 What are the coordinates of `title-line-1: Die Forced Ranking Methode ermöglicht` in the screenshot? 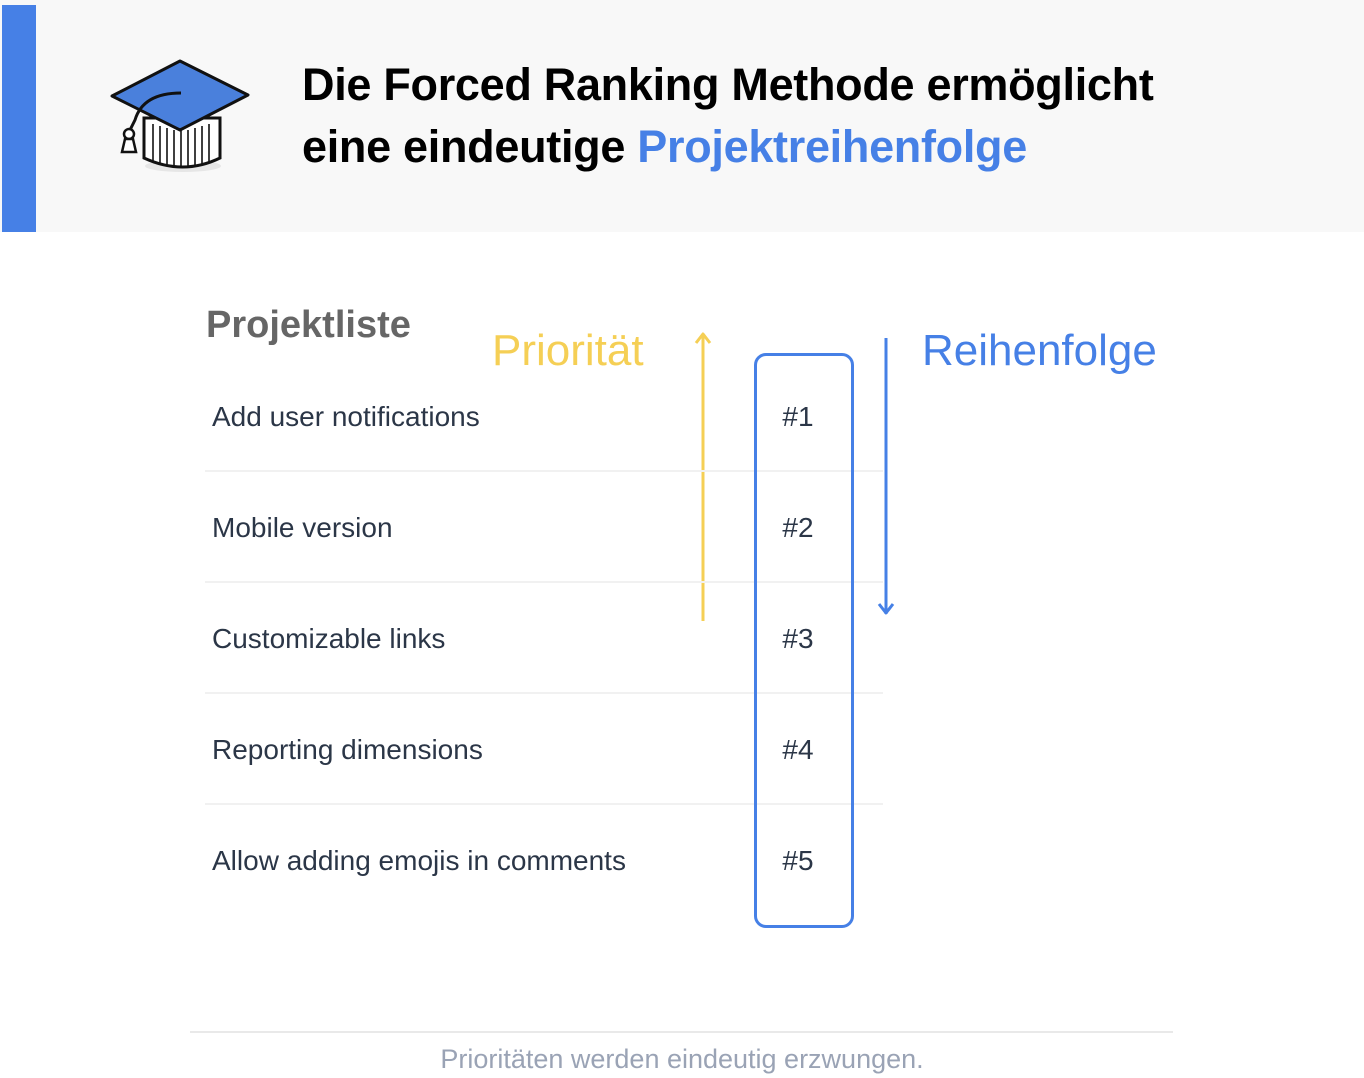 It's located at (728, 84).